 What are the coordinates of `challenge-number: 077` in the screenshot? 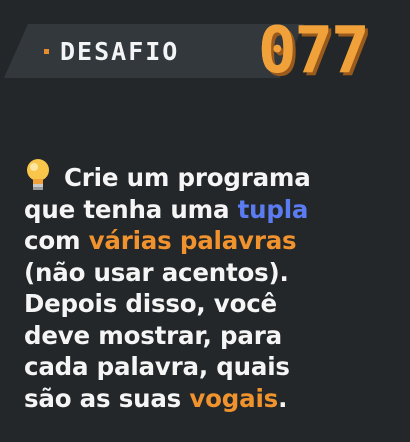 It's located at (314, 51).